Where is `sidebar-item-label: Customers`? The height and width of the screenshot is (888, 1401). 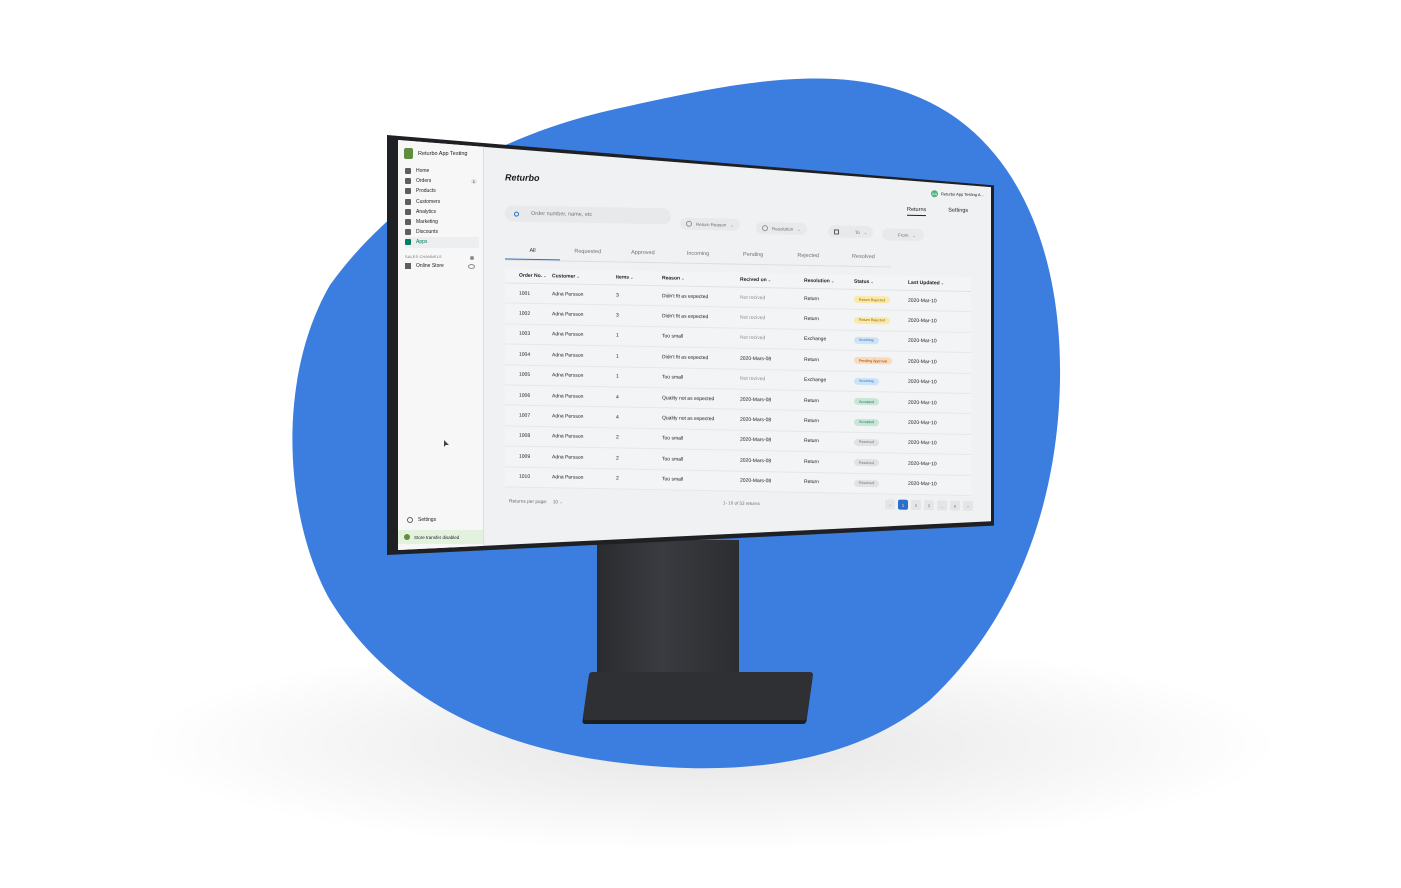
sidebar-item-label: Customers is located at coordinates (428, 201).